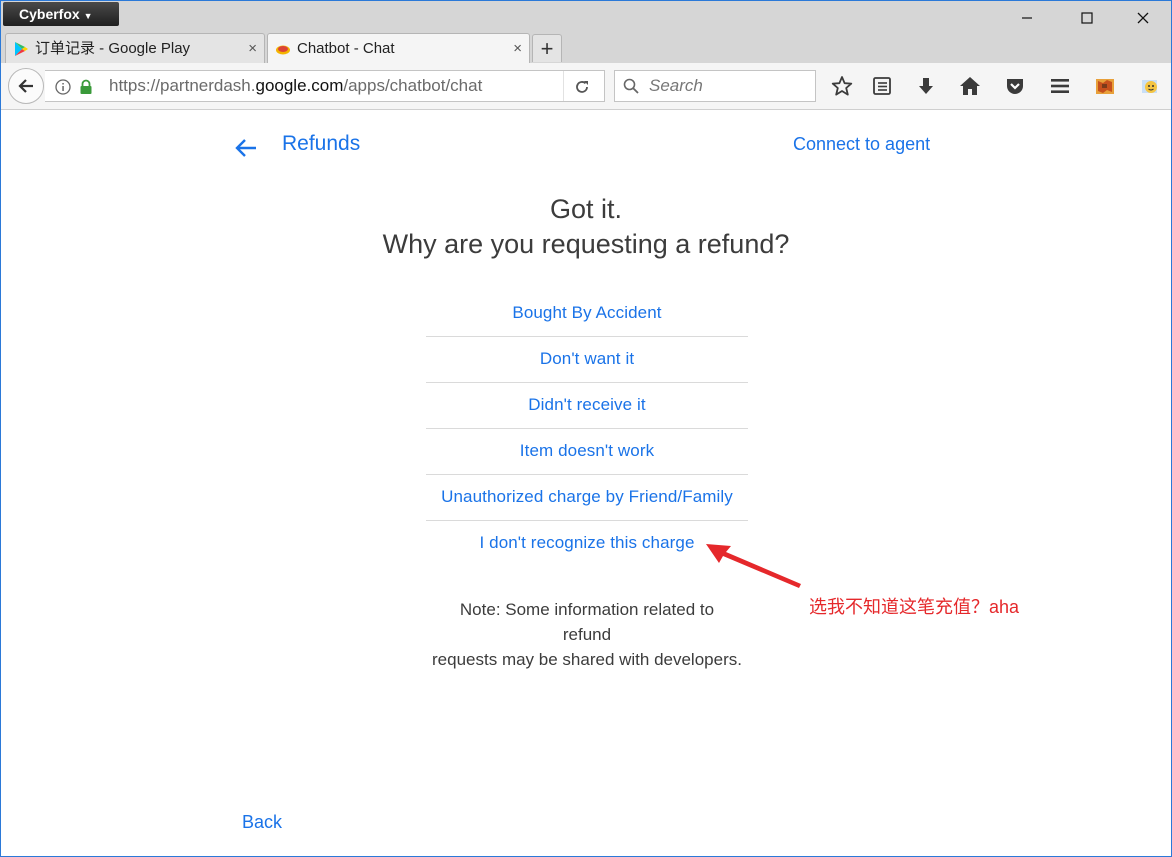 This screenshot has width=1172, height=857. Describe the element at coordinates (21, 49) in the screenshot. I see `google-play-icon` at that location.